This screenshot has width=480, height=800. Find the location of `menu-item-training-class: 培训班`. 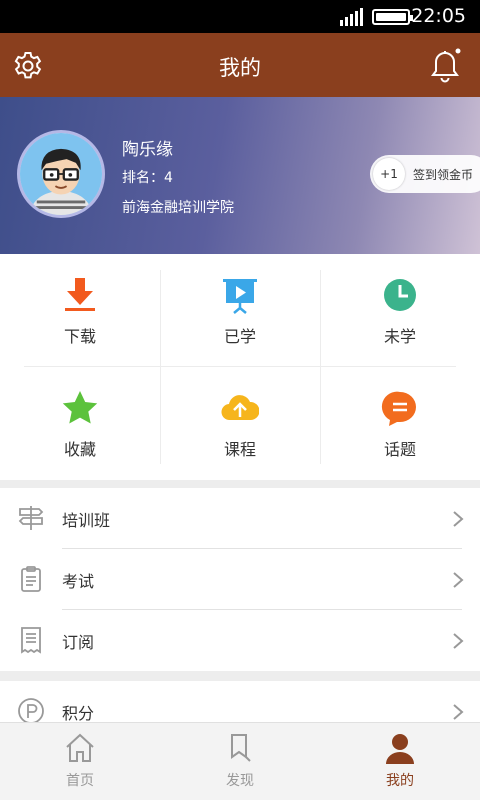

menu-item-training-class: 培训班 is located at coordinates (240, 518).